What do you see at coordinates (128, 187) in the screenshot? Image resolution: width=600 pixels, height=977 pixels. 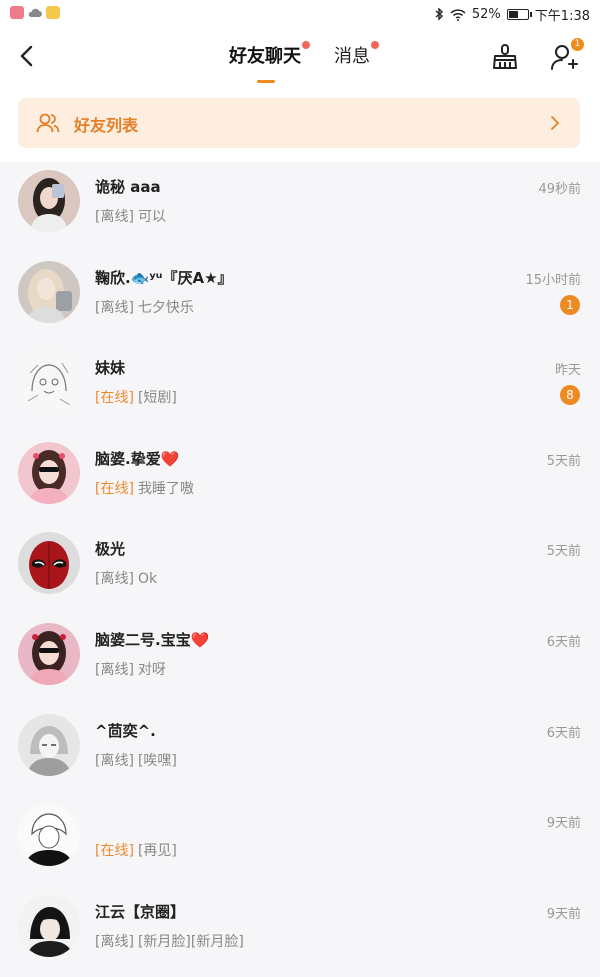 I see `contact-name: 诡秘 aaa` at bounding box center [128, 187].